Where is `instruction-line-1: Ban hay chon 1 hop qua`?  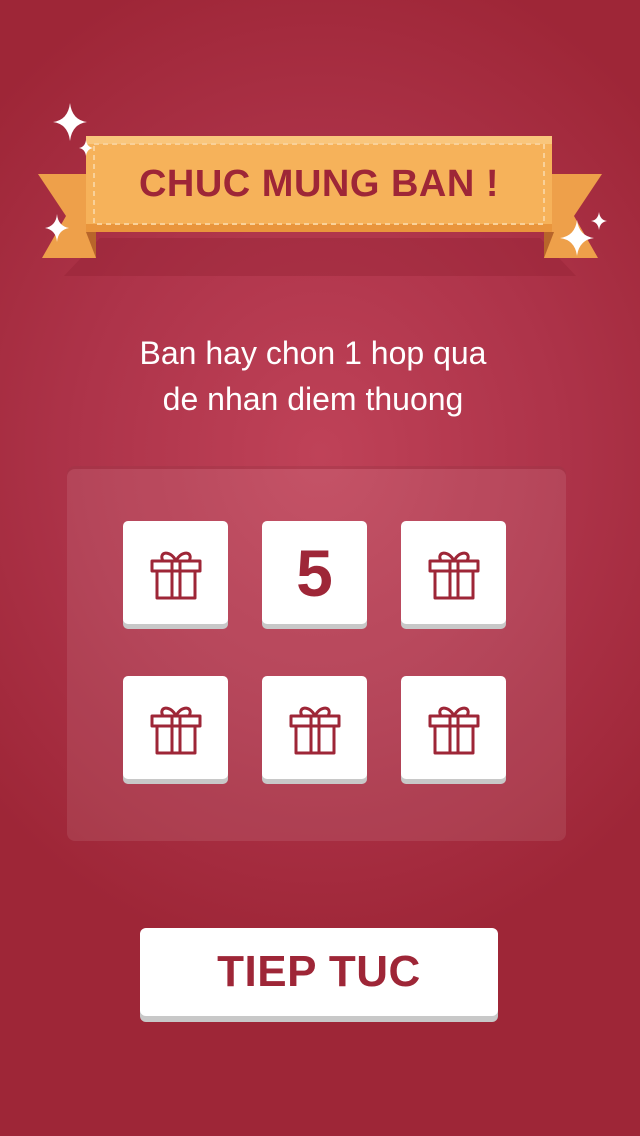
instruction-line-1: Ban hay chon 1 hop qua is located at coordinates (313, 353).